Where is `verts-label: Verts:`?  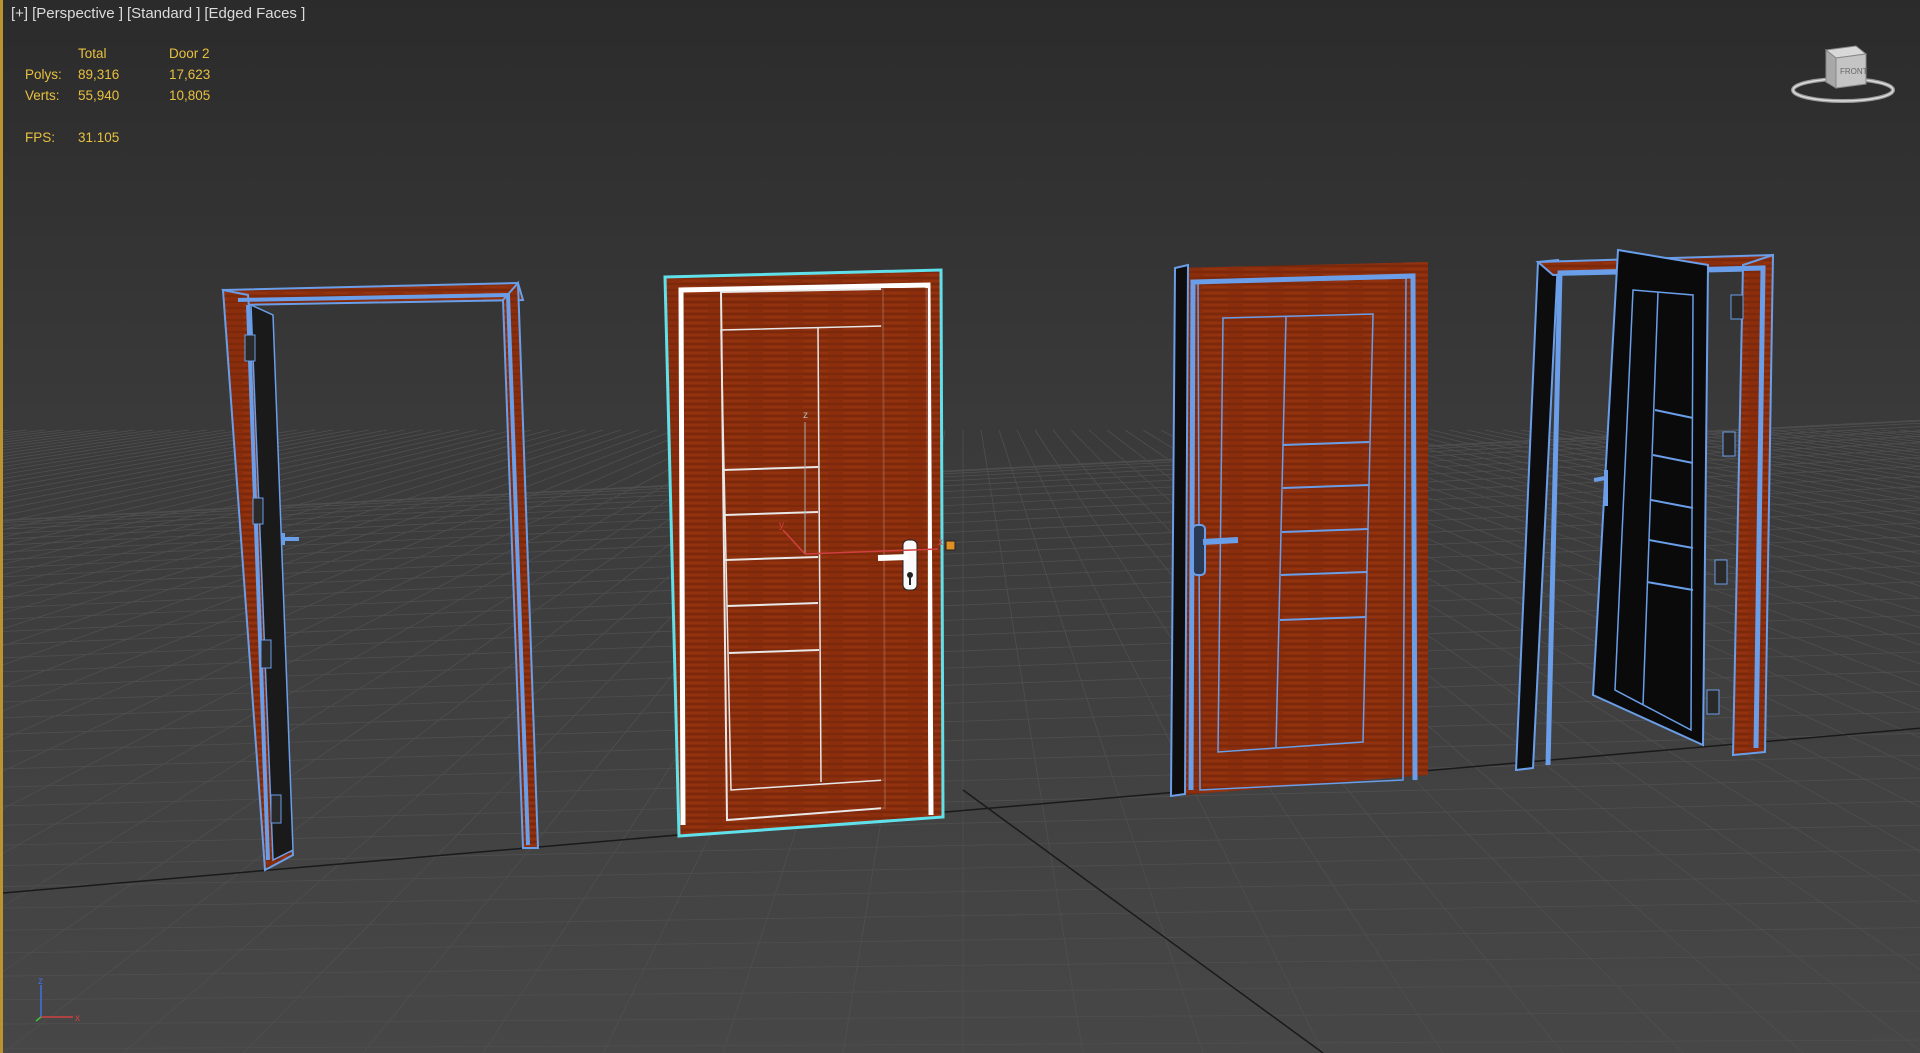 verts-label: Verts: is located at coordinates (42, 95).